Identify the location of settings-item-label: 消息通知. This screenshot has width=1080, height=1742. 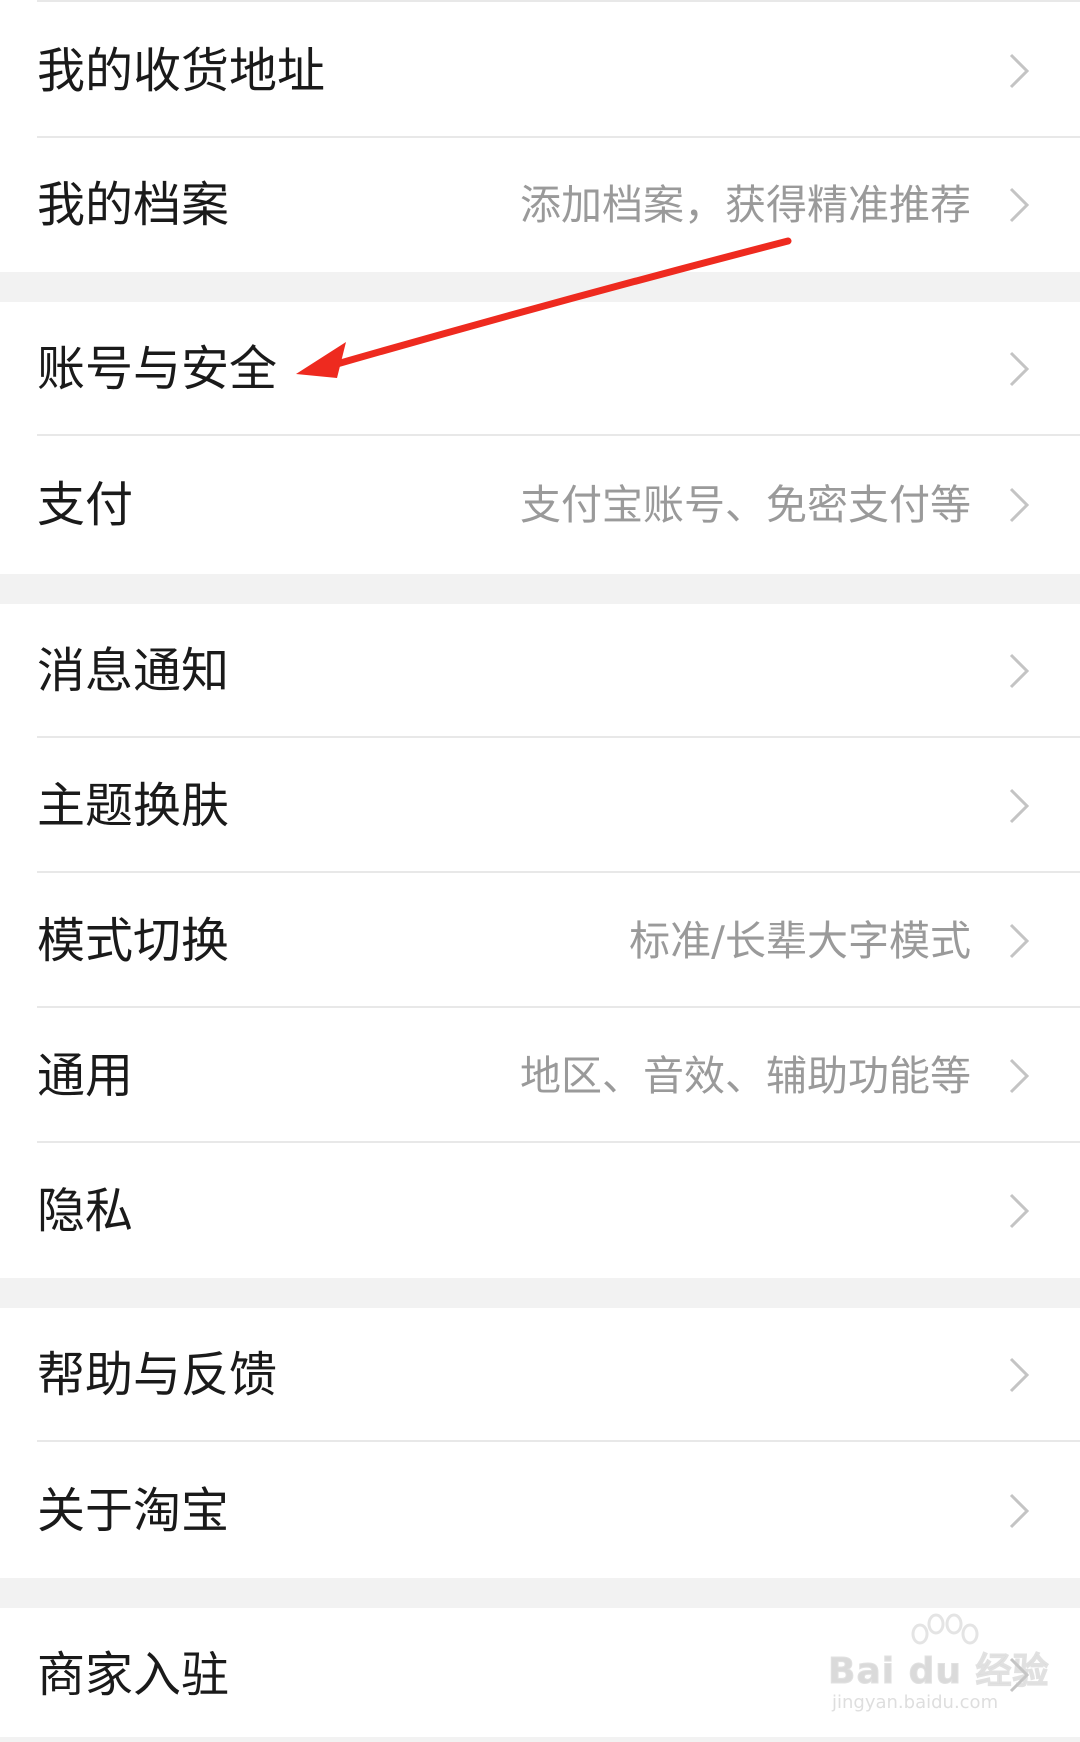
(133, 671).